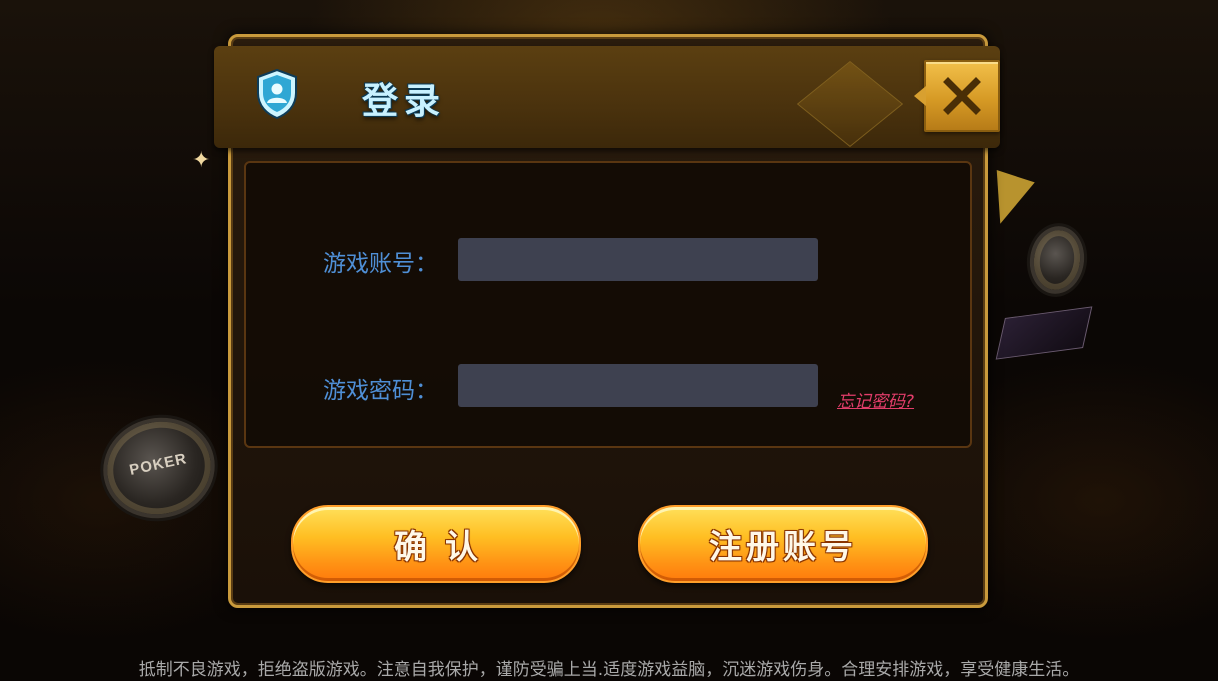 The width and height of the screenshot is (1218, 681). What do you see at coordinates (445, 546) in the screenshot?
I see `confirm-button-label: 确认` at bounding box center [445, 546].